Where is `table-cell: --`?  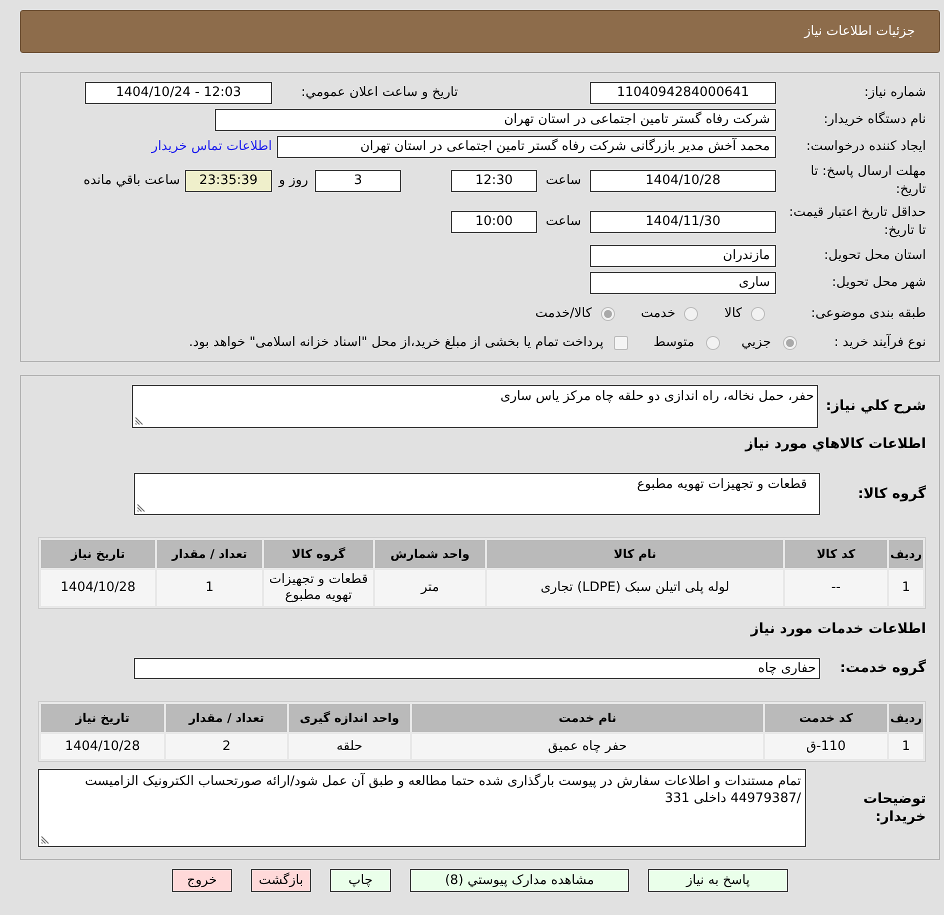
table-cell: -- is located at coordinates (836, 588).